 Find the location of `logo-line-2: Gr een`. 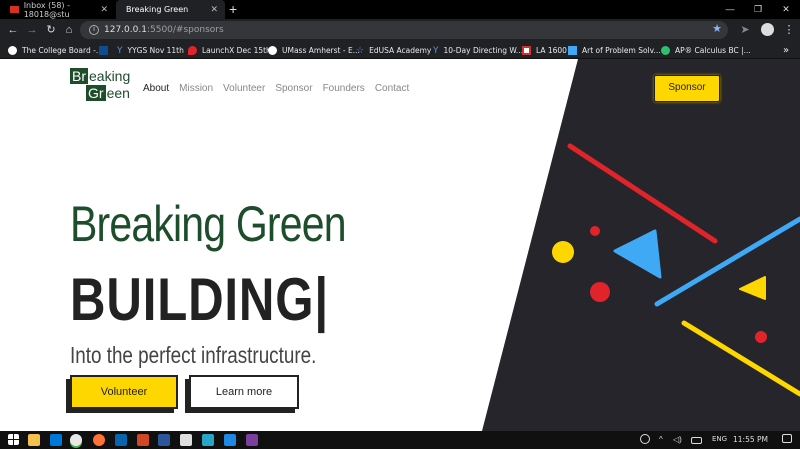

logo-line-2: Gr een is located at coordinates (108, 93).